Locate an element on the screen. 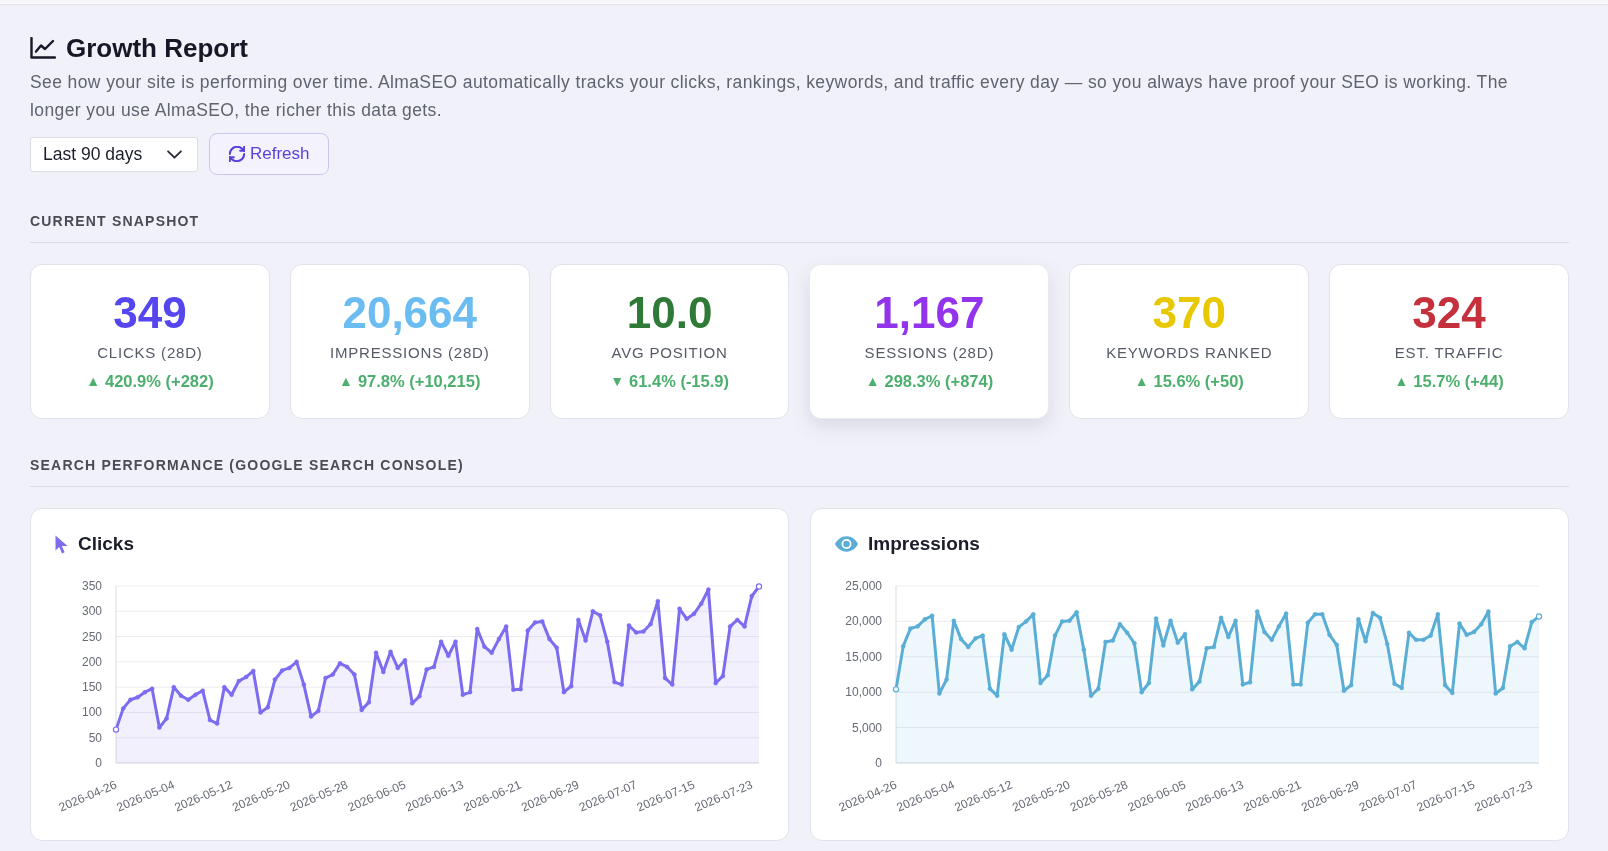 Image resolution: width=1608 pixels, height=851 pixels. section-heading: SEARCH PERFORMANCE (GOOGLE SEARCH CONSOLE) is located at coordinates (247, 465).